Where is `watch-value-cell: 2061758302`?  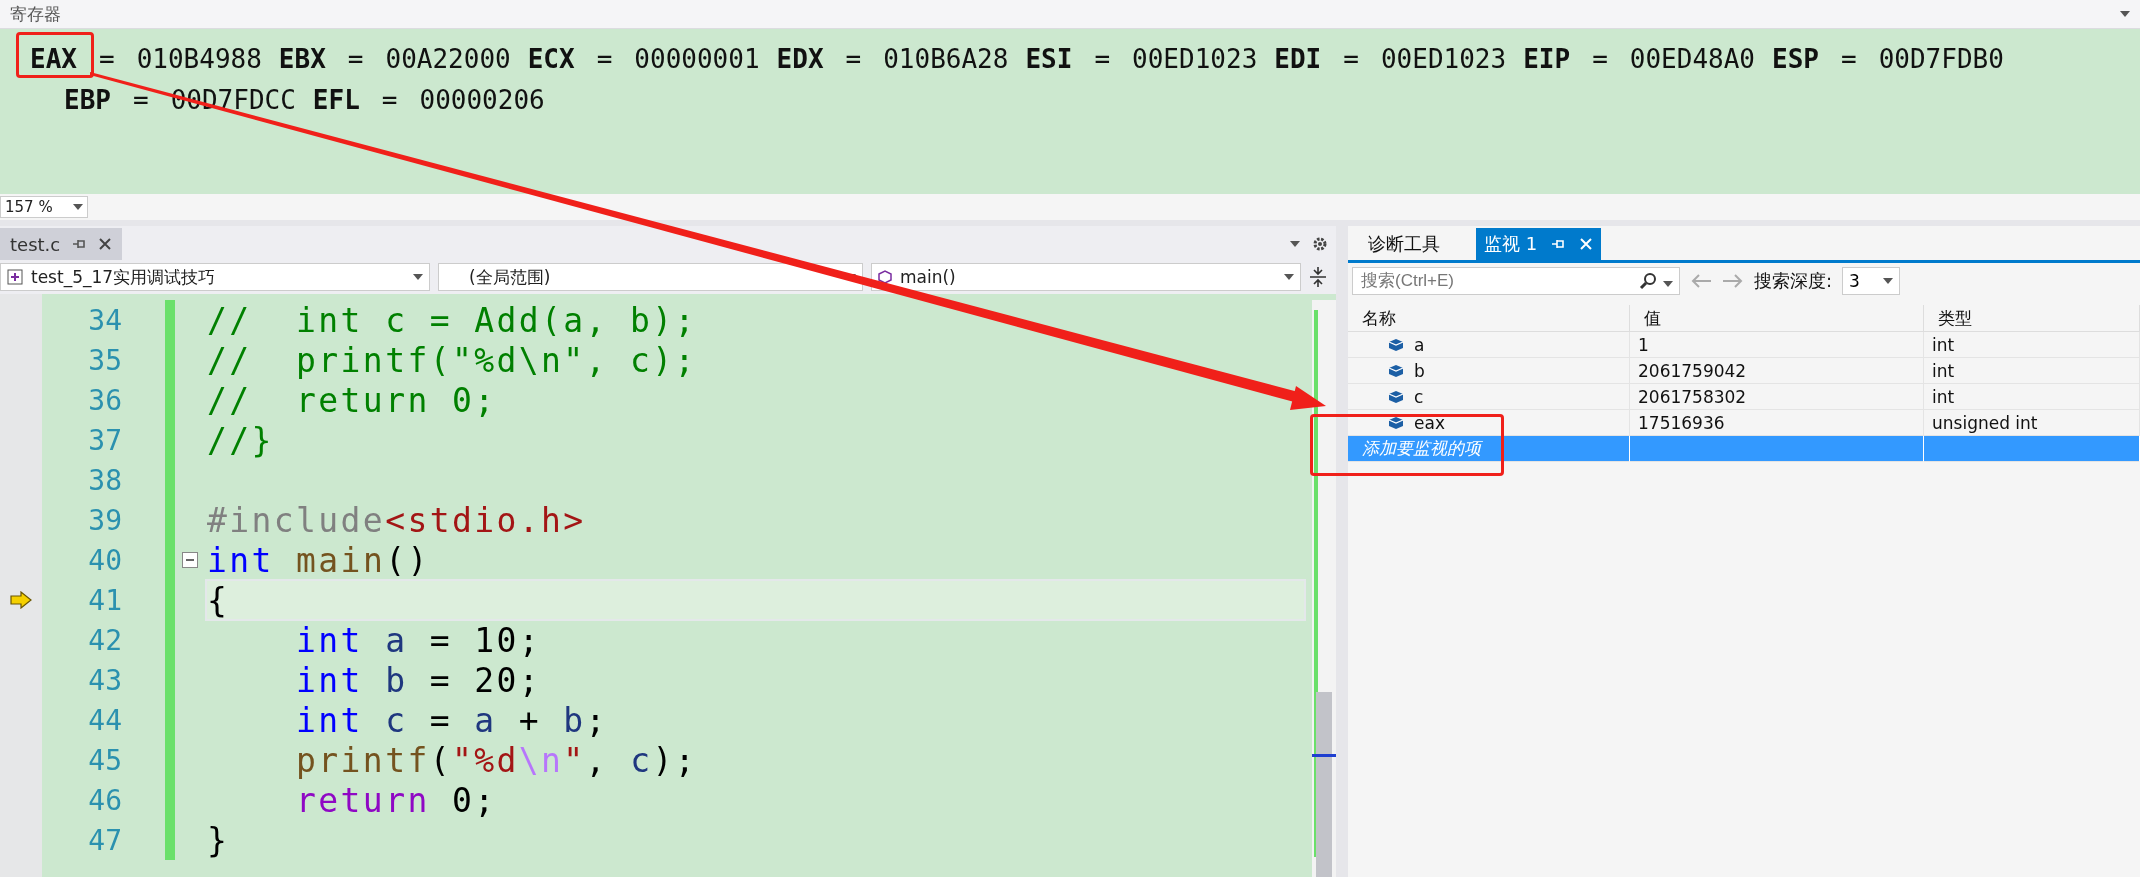 watch-value-cell: 2061758302 is located at coordinates (1777, 397).